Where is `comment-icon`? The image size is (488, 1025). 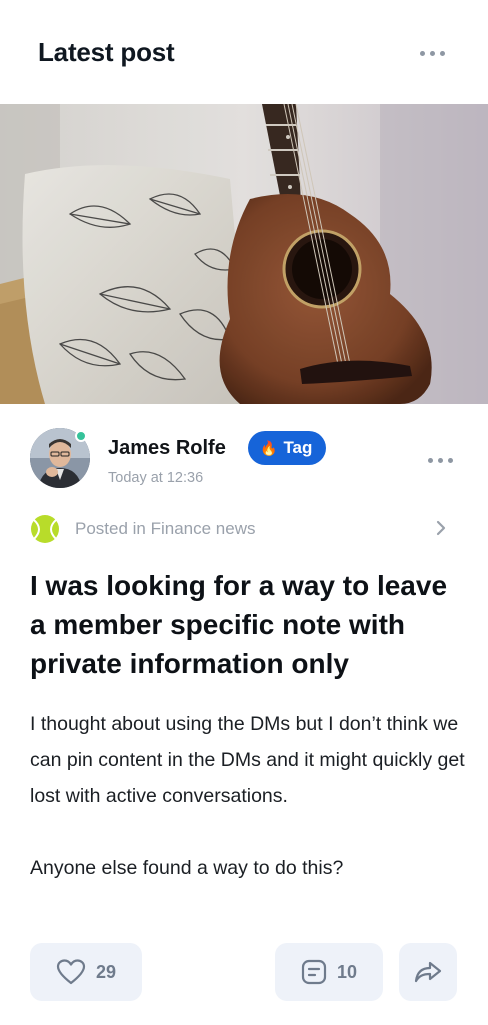
comment-icon is located at coordinates (314, 972).